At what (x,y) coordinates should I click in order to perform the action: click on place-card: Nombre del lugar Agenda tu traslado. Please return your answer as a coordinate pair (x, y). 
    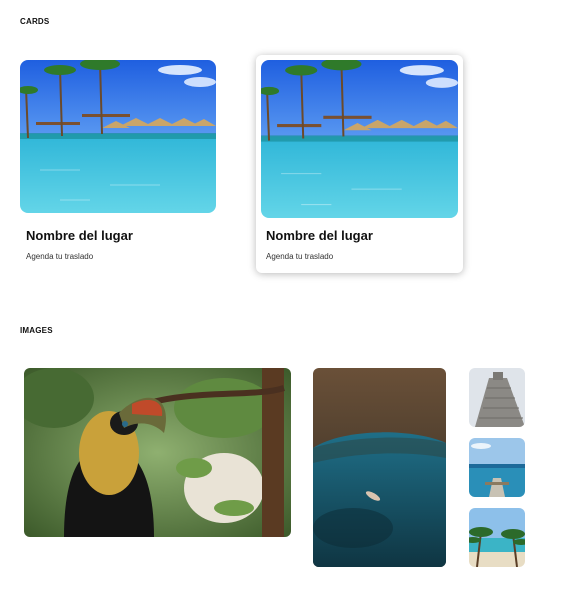
    Looking at the image, I should click on (118, 164).